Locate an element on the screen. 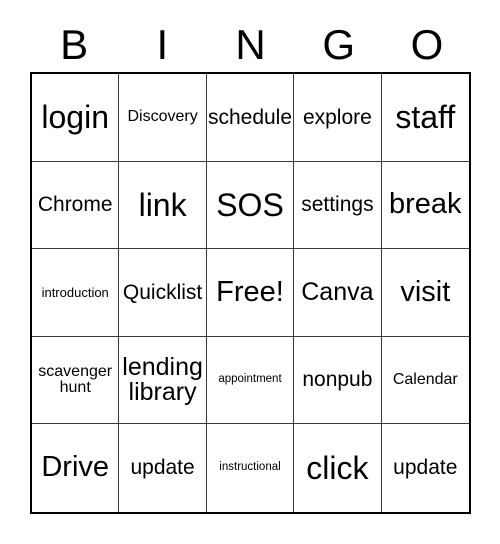 Image resolution: width=500 pixels, height=544 pixels. bingo-header-letter-n: N is located at coordinates (250, 44).